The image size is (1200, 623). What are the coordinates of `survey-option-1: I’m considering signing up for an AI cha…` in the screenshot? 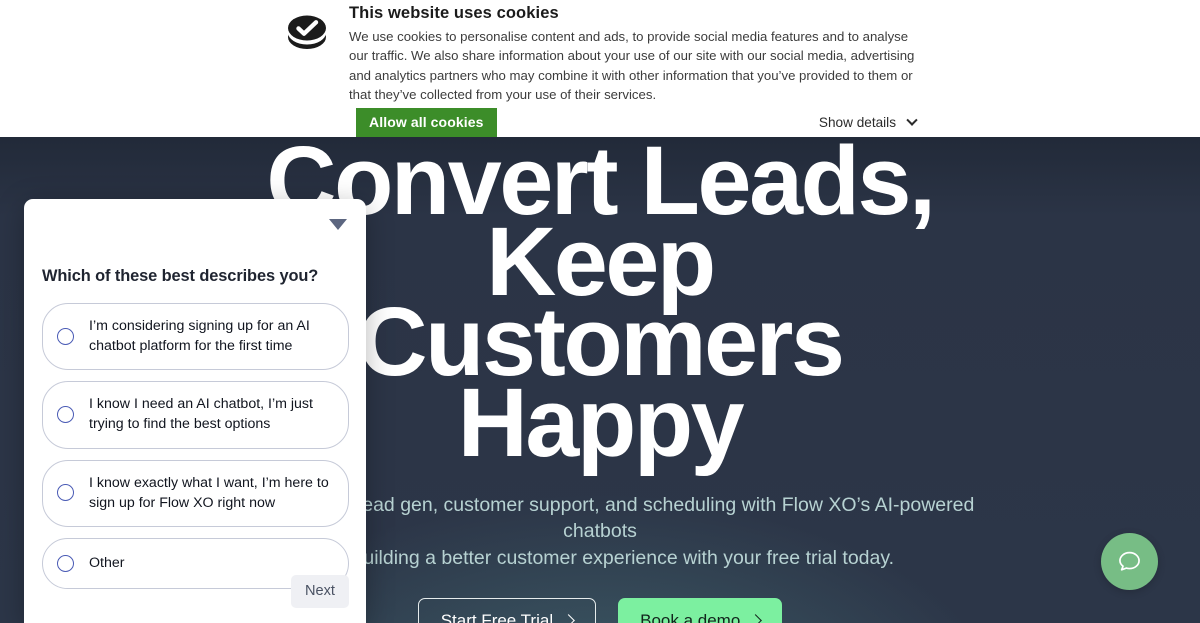 It's located at (195, 337).